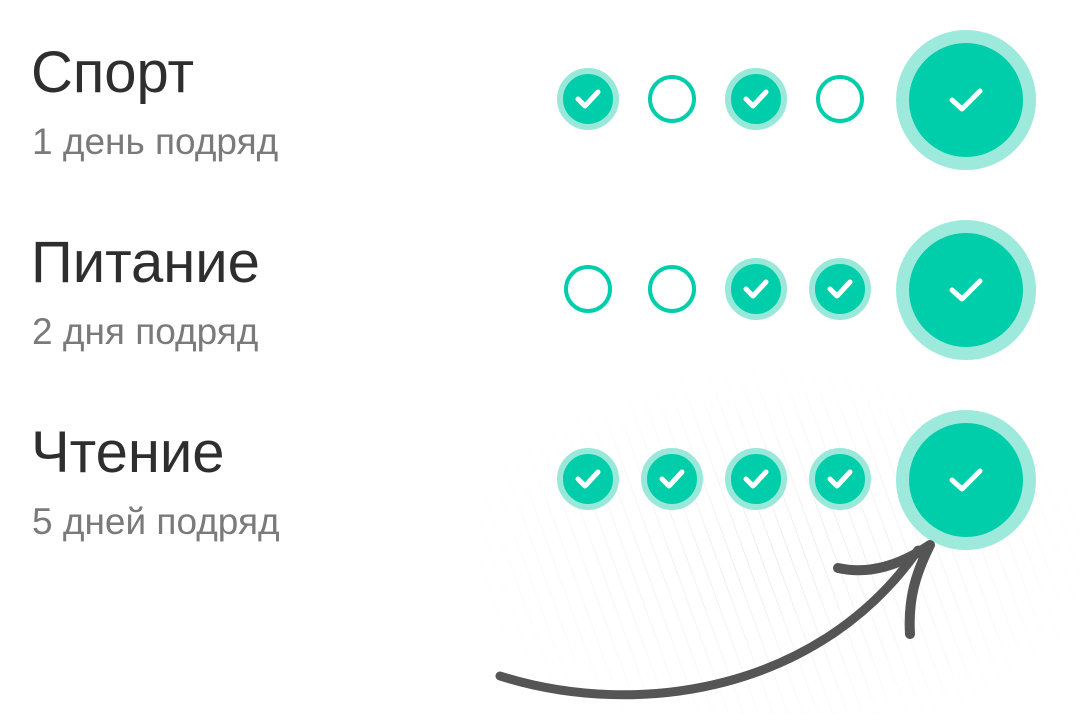 This screenshot has width=1080, height=714. Describe the element at coordinates (128, 452) in the screenshot. I see `habit-title: Чтение` at that location.